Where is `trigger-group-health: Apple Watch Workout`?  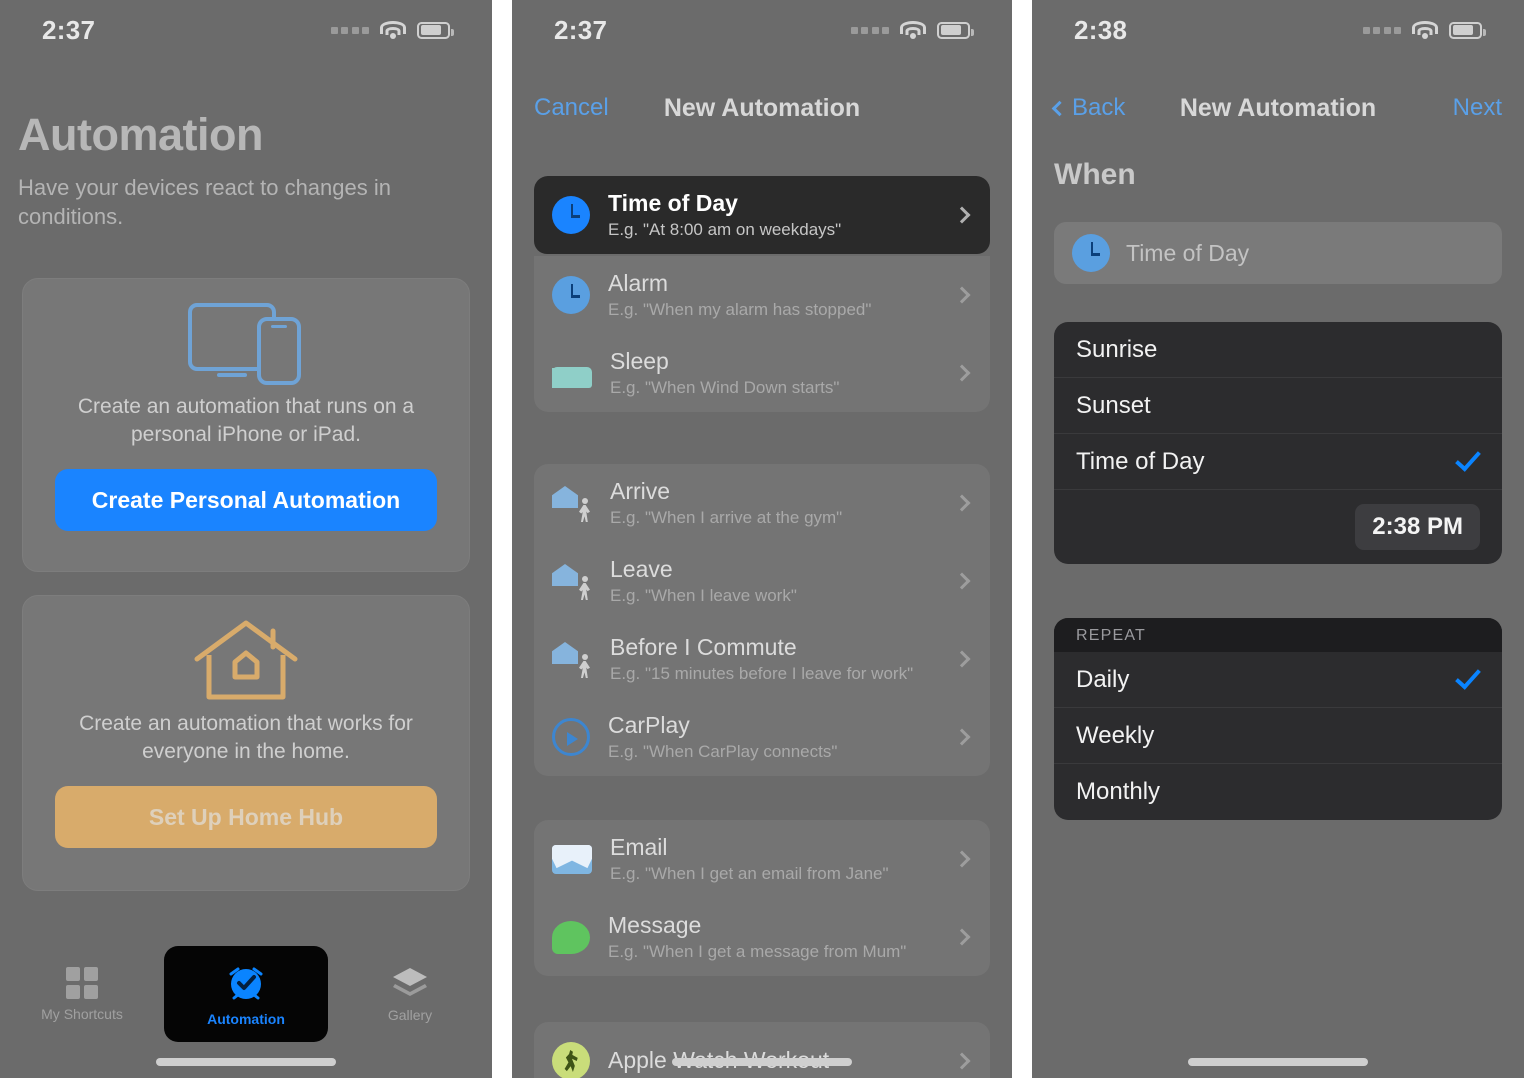 trigger-group-health: Apple Watch Workout is located at coordinates (762, 1050).